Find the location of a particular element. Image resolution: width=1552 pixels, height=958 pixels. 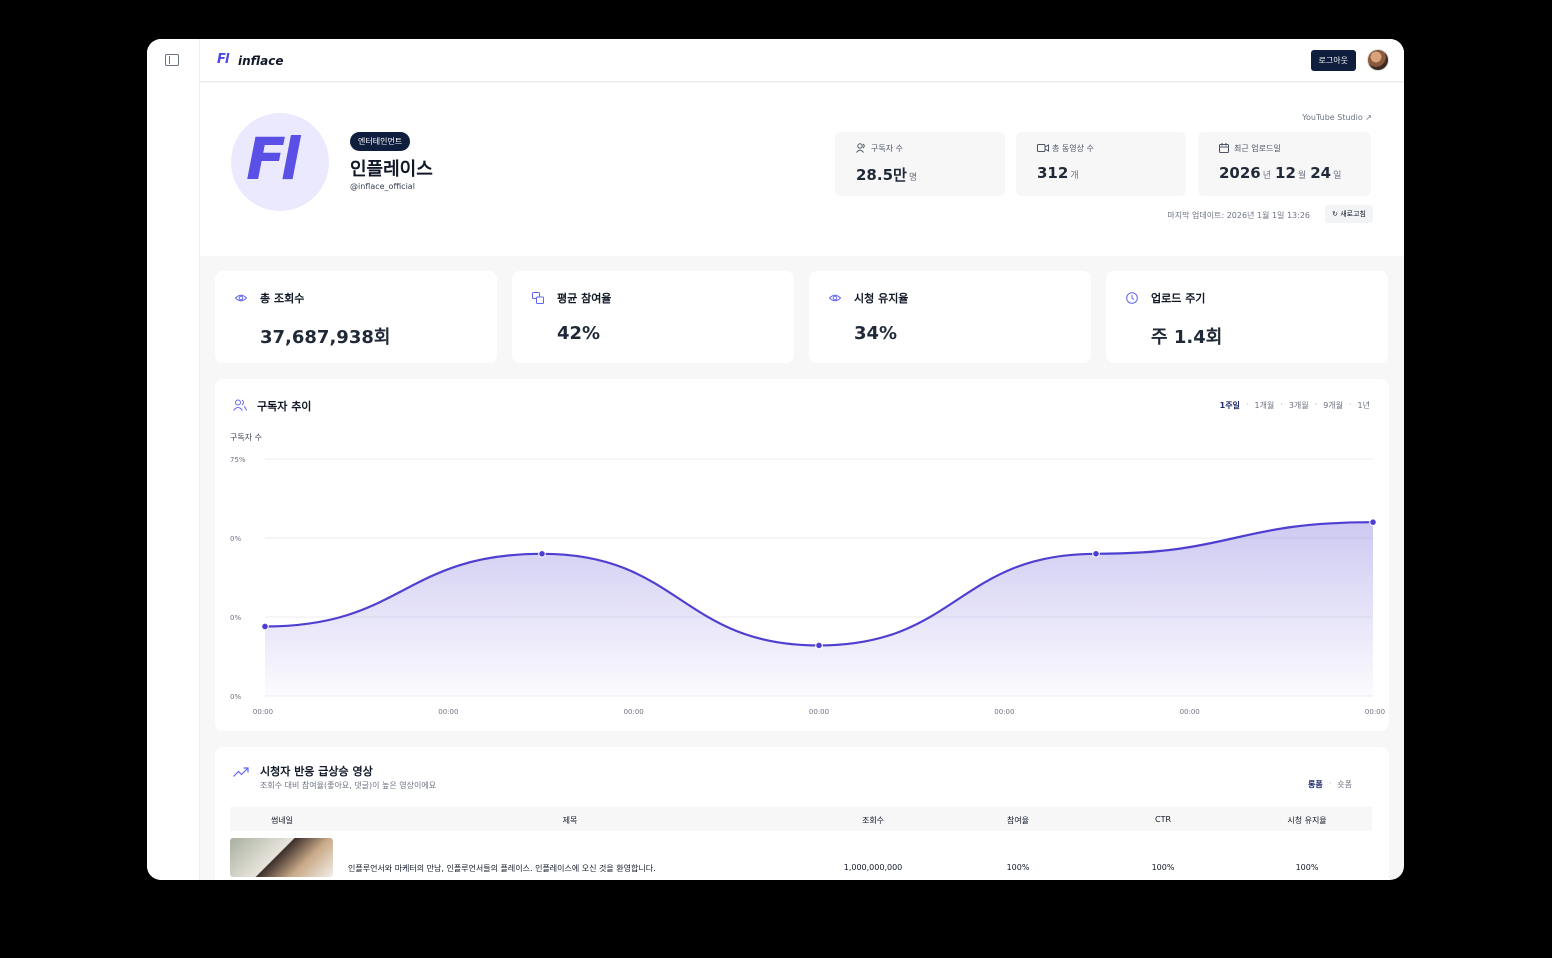

video-count-value: 312 개 is located at coordinates (1058, 173).